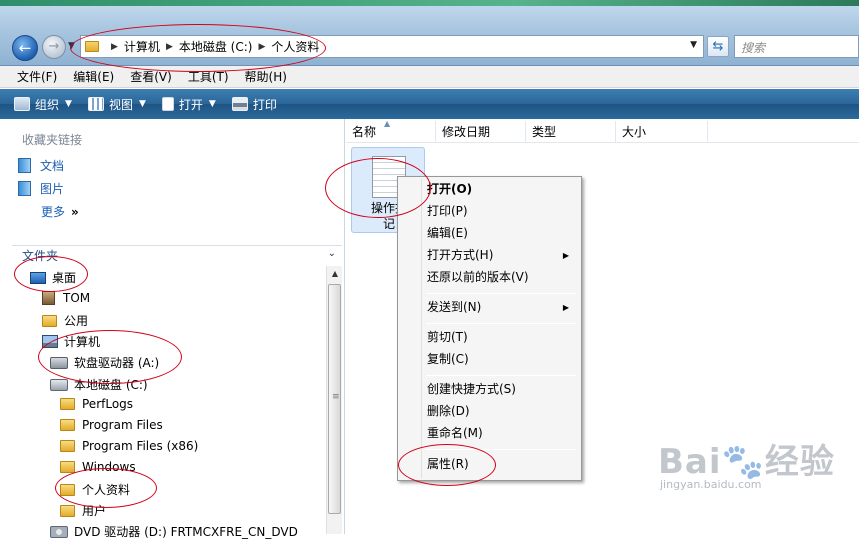  I want to click on scroll-thumb: ≡, so click(334, 399).